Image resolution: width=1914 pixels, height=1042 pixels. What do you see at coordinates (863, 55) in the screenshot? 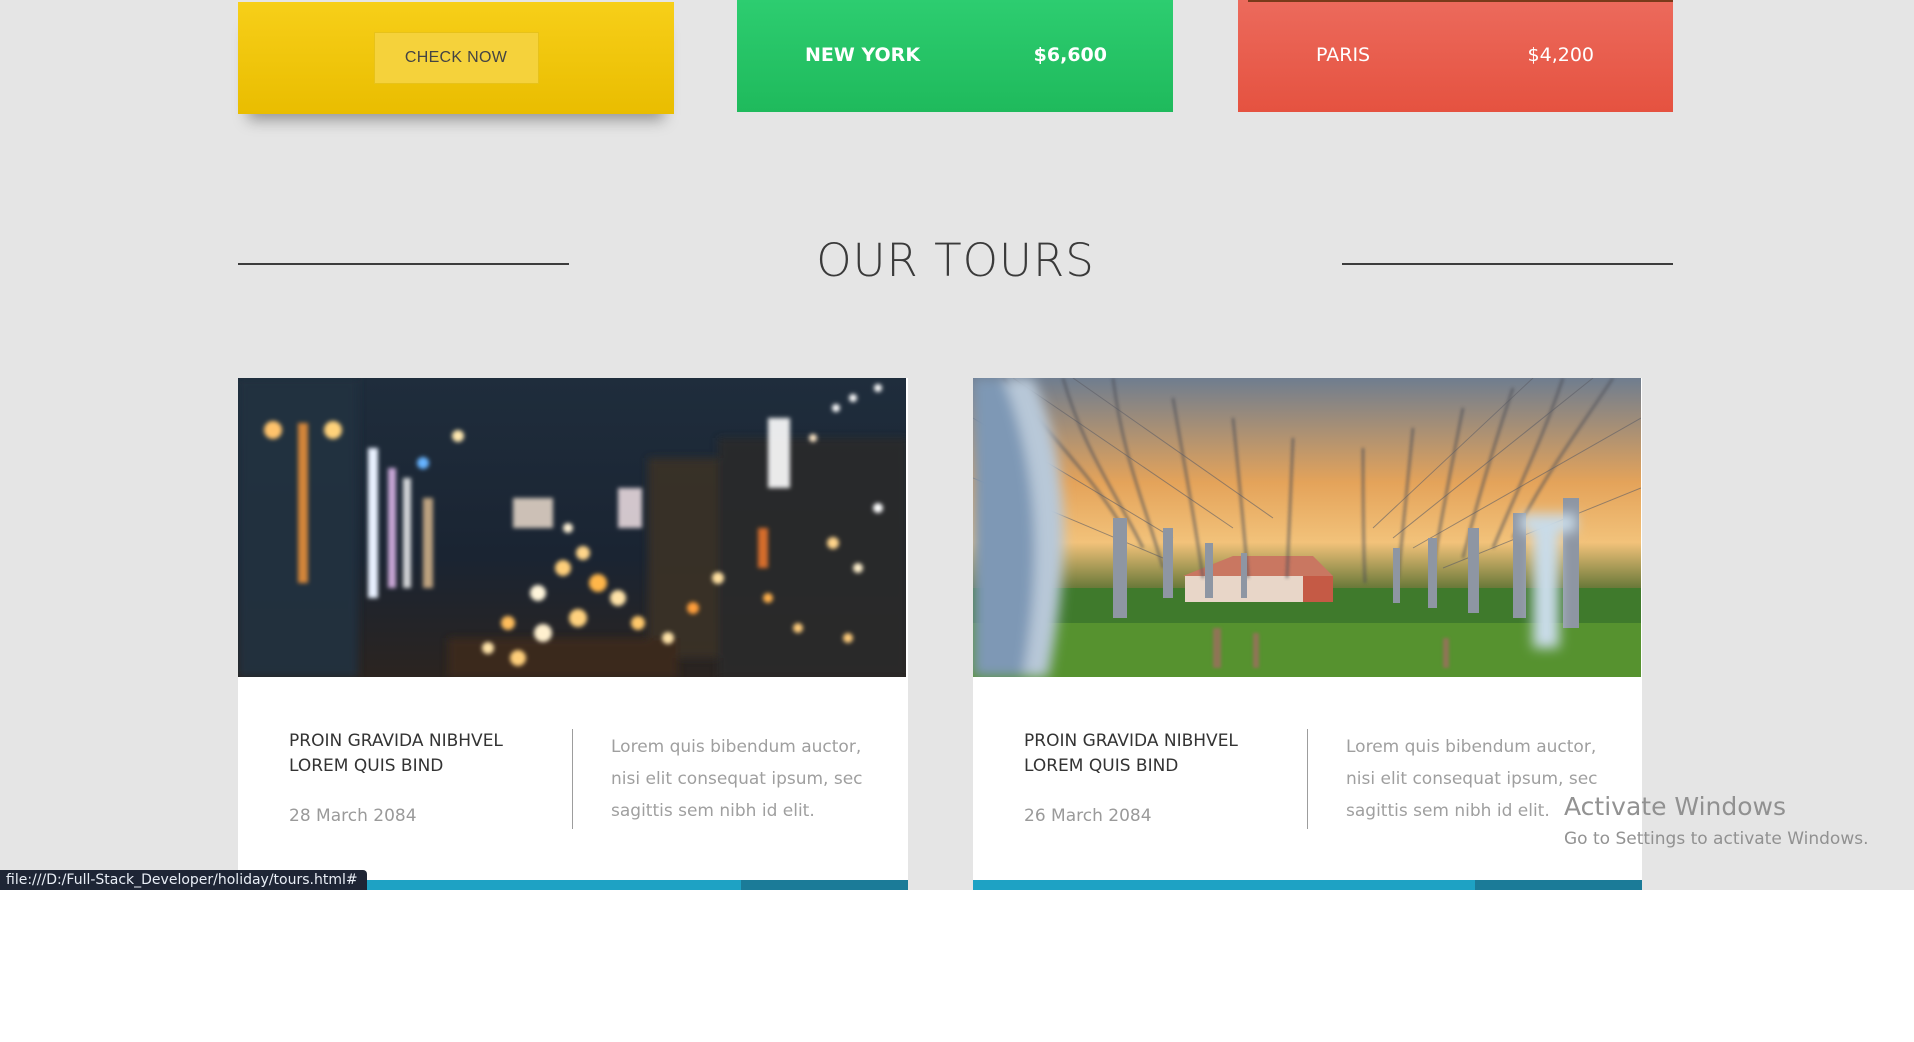
I see `promo-city: NEW YORK` at bounding box center [863, 55].